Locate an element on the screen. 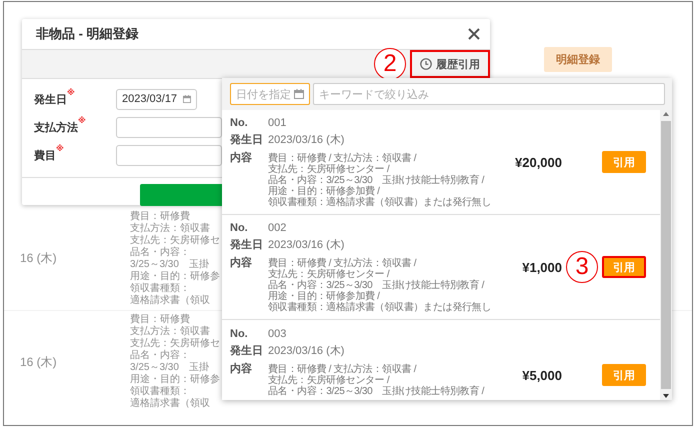 Image resolution: width=700 pixels, height=428 pixels. scroll-down-icon is located at coordinates (666, 396).